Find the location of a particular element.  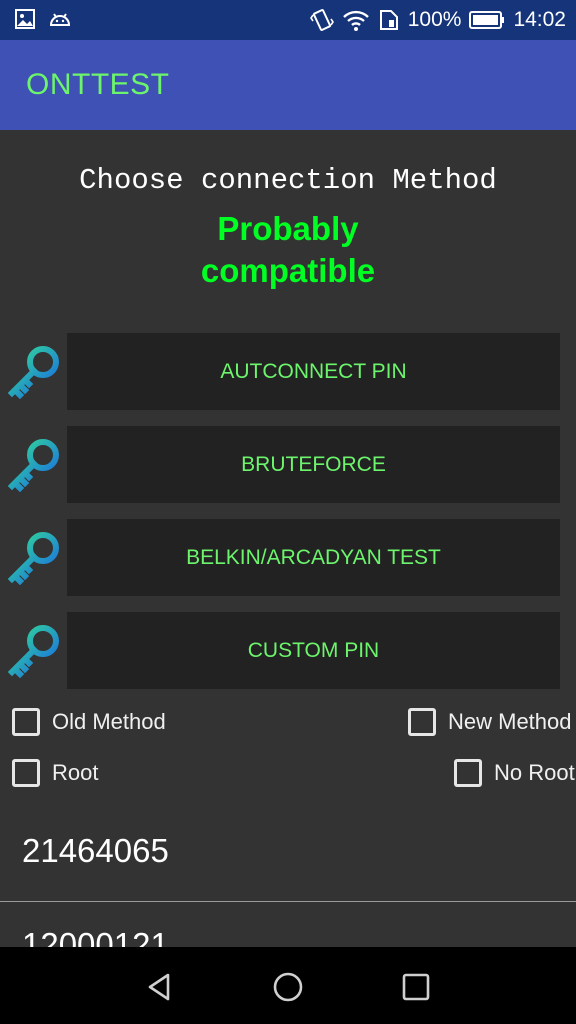

method-row-belkin: BELKIN/ARCADYAN TEST is located at coordinates (288, 558).